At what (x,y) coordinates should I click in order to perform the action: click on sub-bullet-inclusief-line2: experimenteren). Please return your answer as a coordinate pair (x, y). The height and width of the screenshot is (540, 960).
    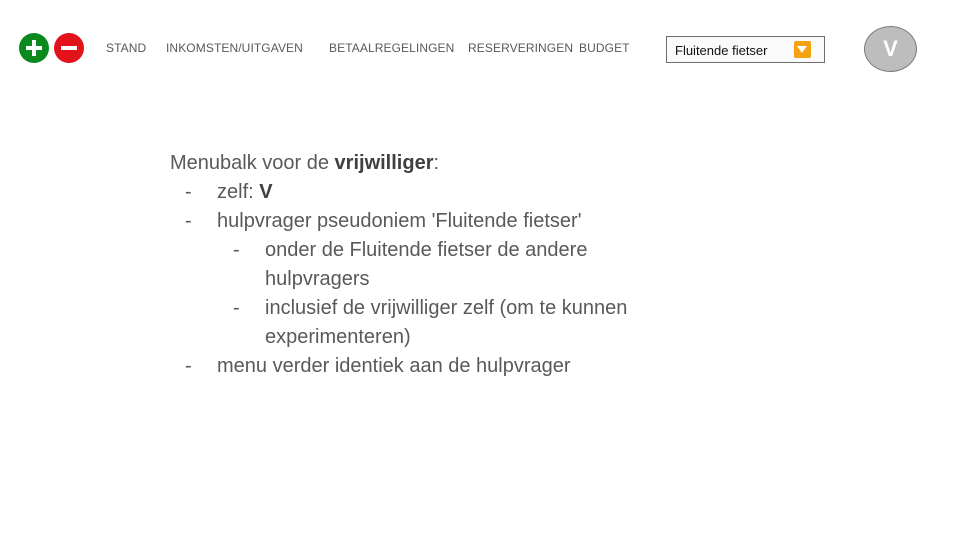
    Looking at the image, I should click on (338, 337).